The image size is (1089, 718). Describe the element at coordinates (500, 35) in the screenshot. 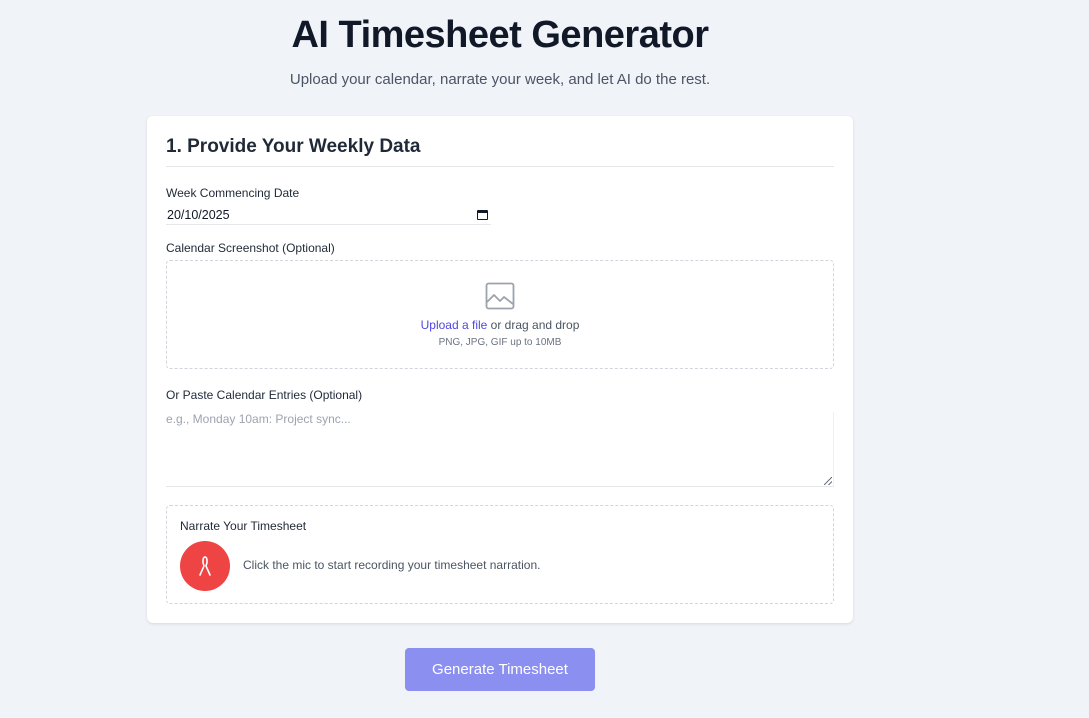

I see `page-title: AI Timesheet Generator` at that location.